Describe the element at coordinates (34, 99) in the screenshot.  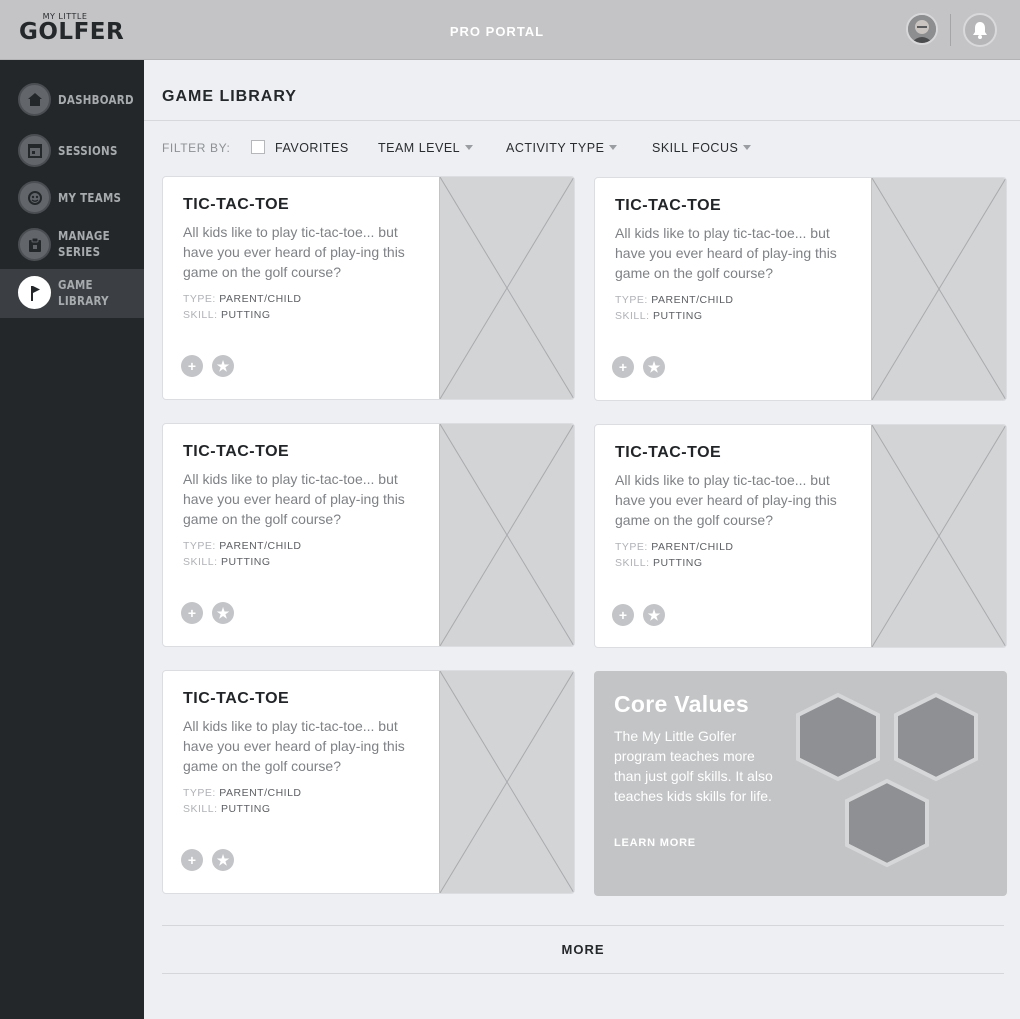
I see `home-icon` at that location.